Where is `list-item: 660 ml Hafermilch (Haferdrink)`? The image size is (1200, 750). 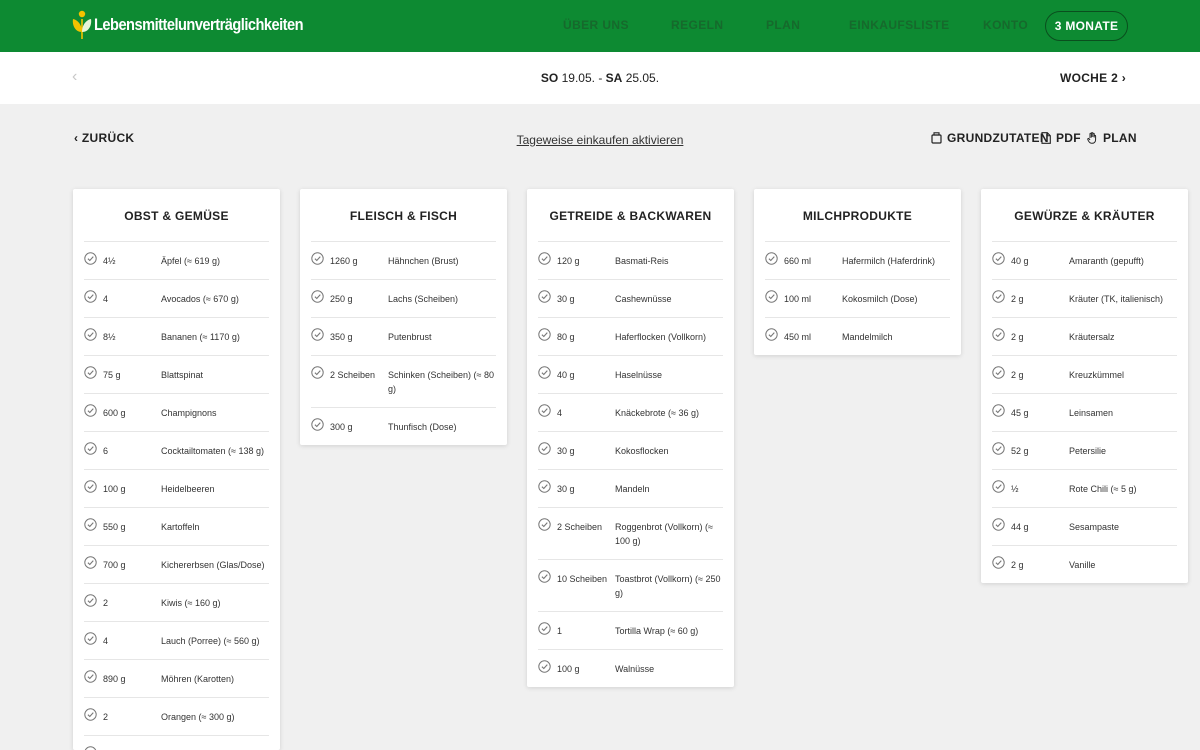 list-item: 660 ml Hafermilch (Haferdrink) is located at coordinates (857, 261).